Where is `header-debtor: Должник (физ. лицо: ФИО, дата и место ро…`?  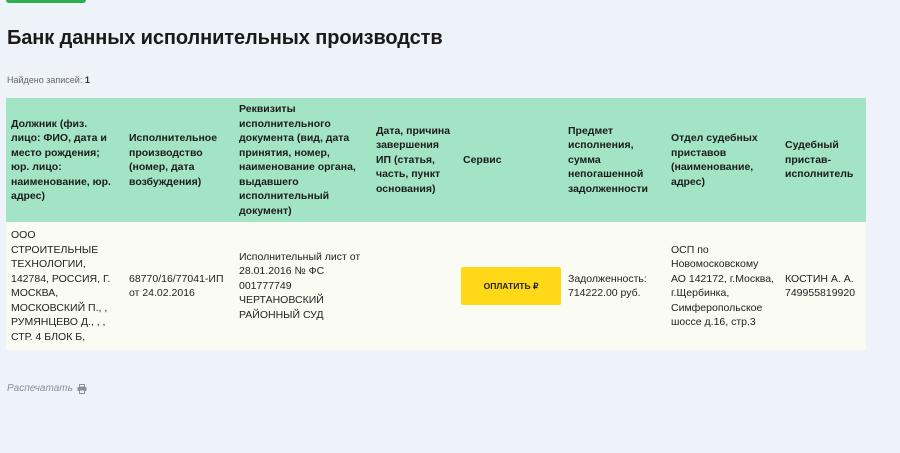 header-debtor: Должник (физ. лицо: ФИО, дата и место ро… is located at coordinates (65, 160).